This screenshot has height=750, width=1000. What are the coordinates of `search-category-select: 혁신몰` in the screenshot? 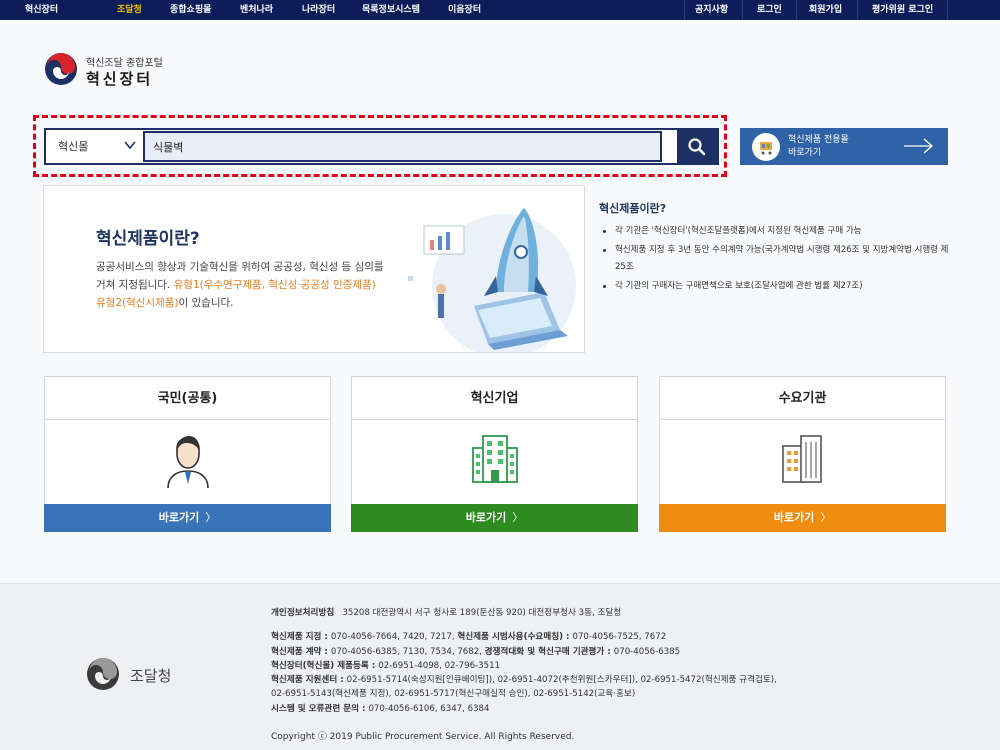 It's located at (94, 146).